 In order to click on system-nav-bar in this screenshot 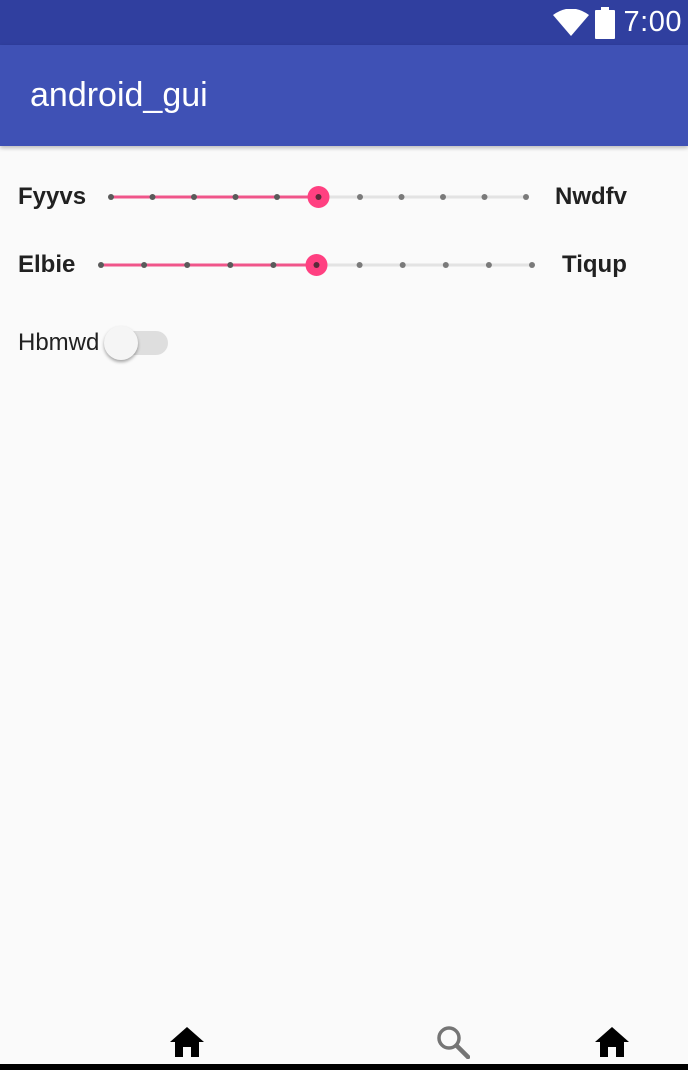, I will do `click(344, 1067)`.